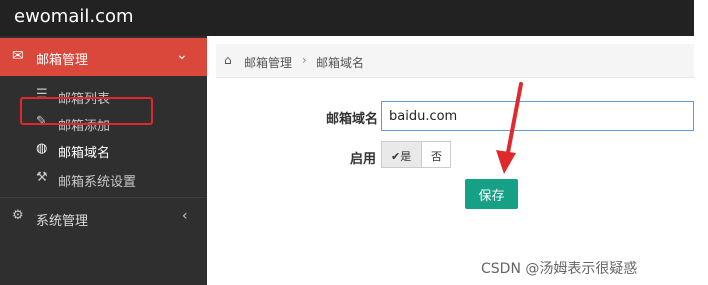 Image resolution: width=708 pixels, height=285 pixels. I want to click on annotation-arrow, so click(509, 128).